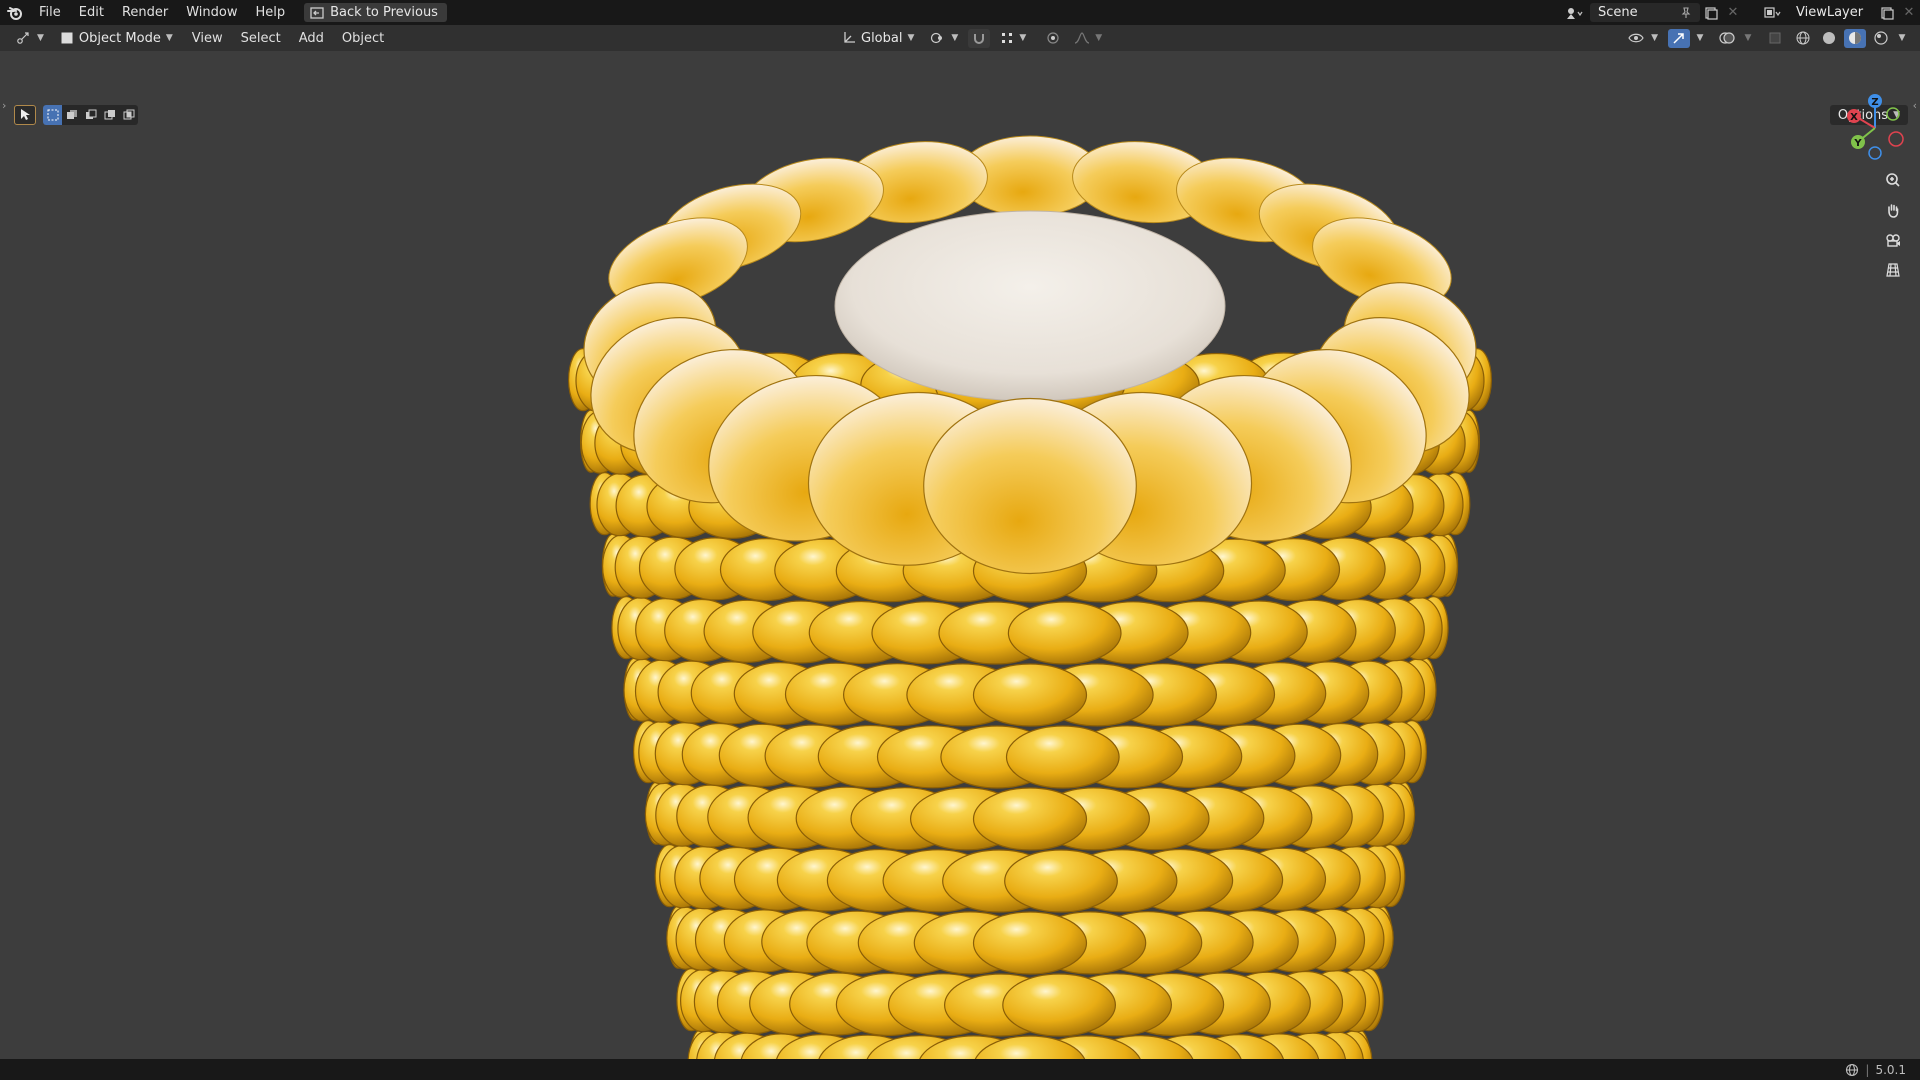 This screenshot has height=1080, width=1920. Describe the element at coordinates (317, 12) in the screenshot. I see `screen-back-icon` at that location.